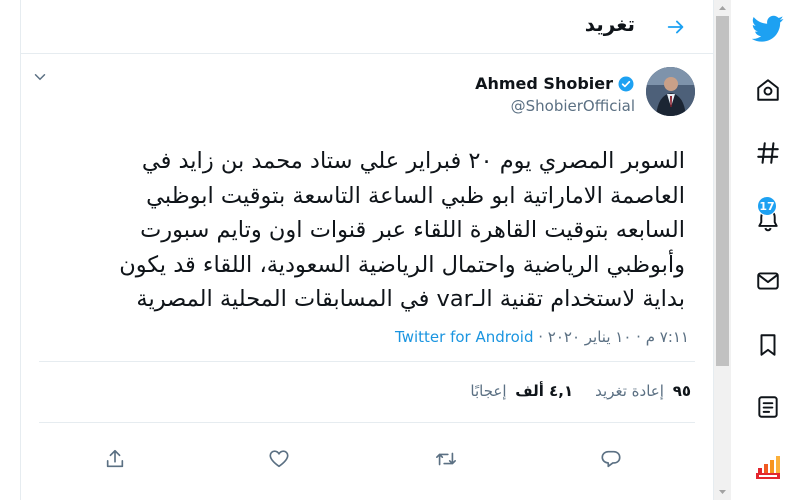 The image size is (800, 500). What do you see at coordinates (10, 250) in the screenshot?
I see `left-gutter` at bounding box center [10, 250].